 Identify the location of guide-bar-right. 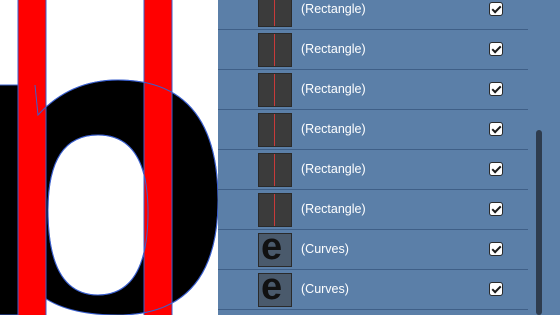
(158, 157).